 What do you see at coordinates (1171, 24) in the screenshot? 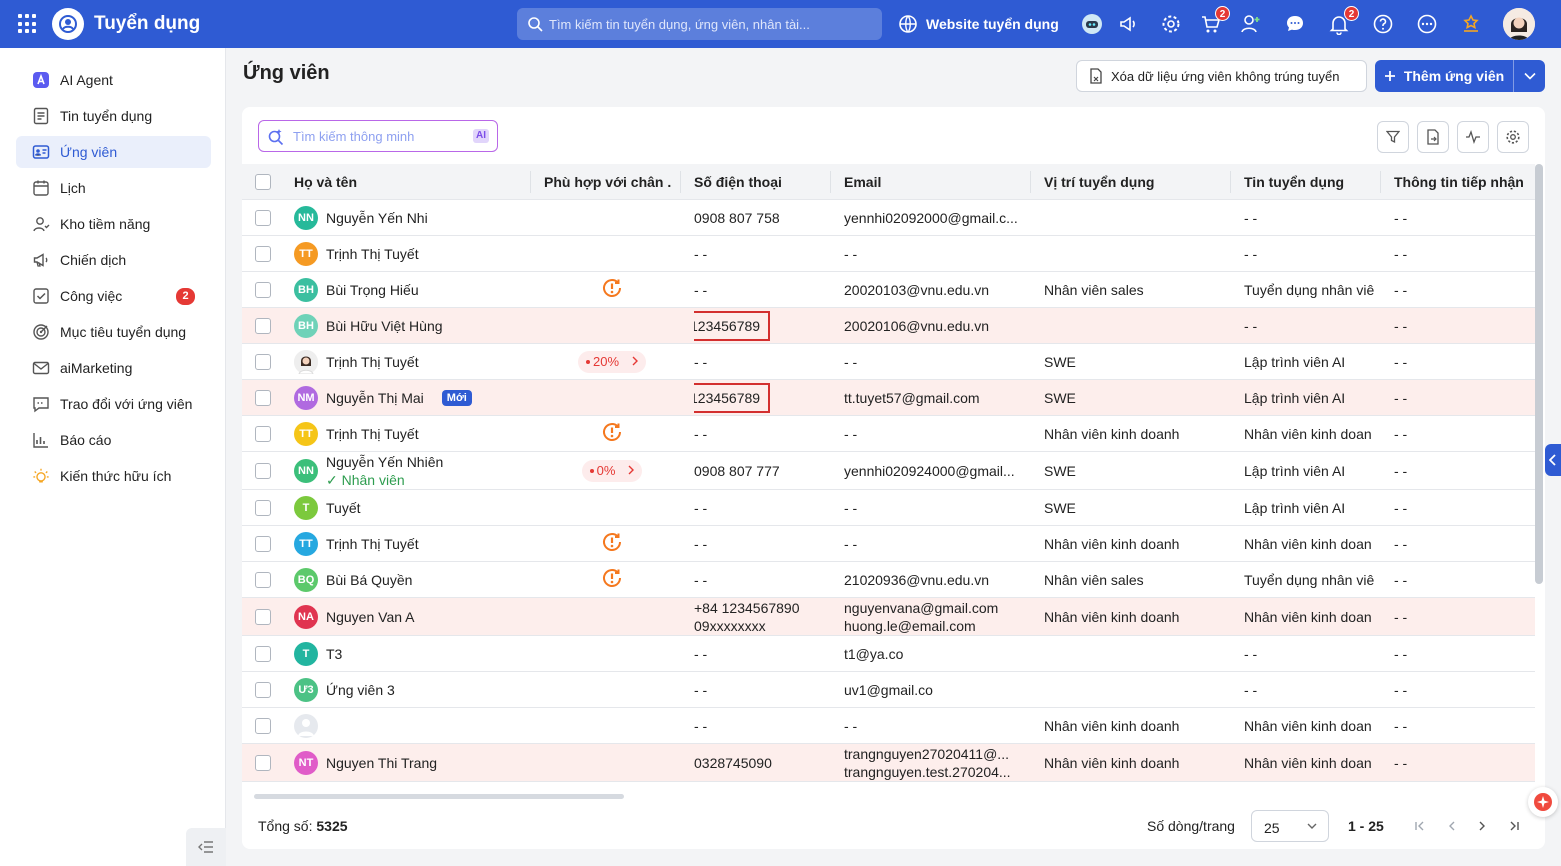
I see `settings-gear-icon` at bounding box center [1171, 24].